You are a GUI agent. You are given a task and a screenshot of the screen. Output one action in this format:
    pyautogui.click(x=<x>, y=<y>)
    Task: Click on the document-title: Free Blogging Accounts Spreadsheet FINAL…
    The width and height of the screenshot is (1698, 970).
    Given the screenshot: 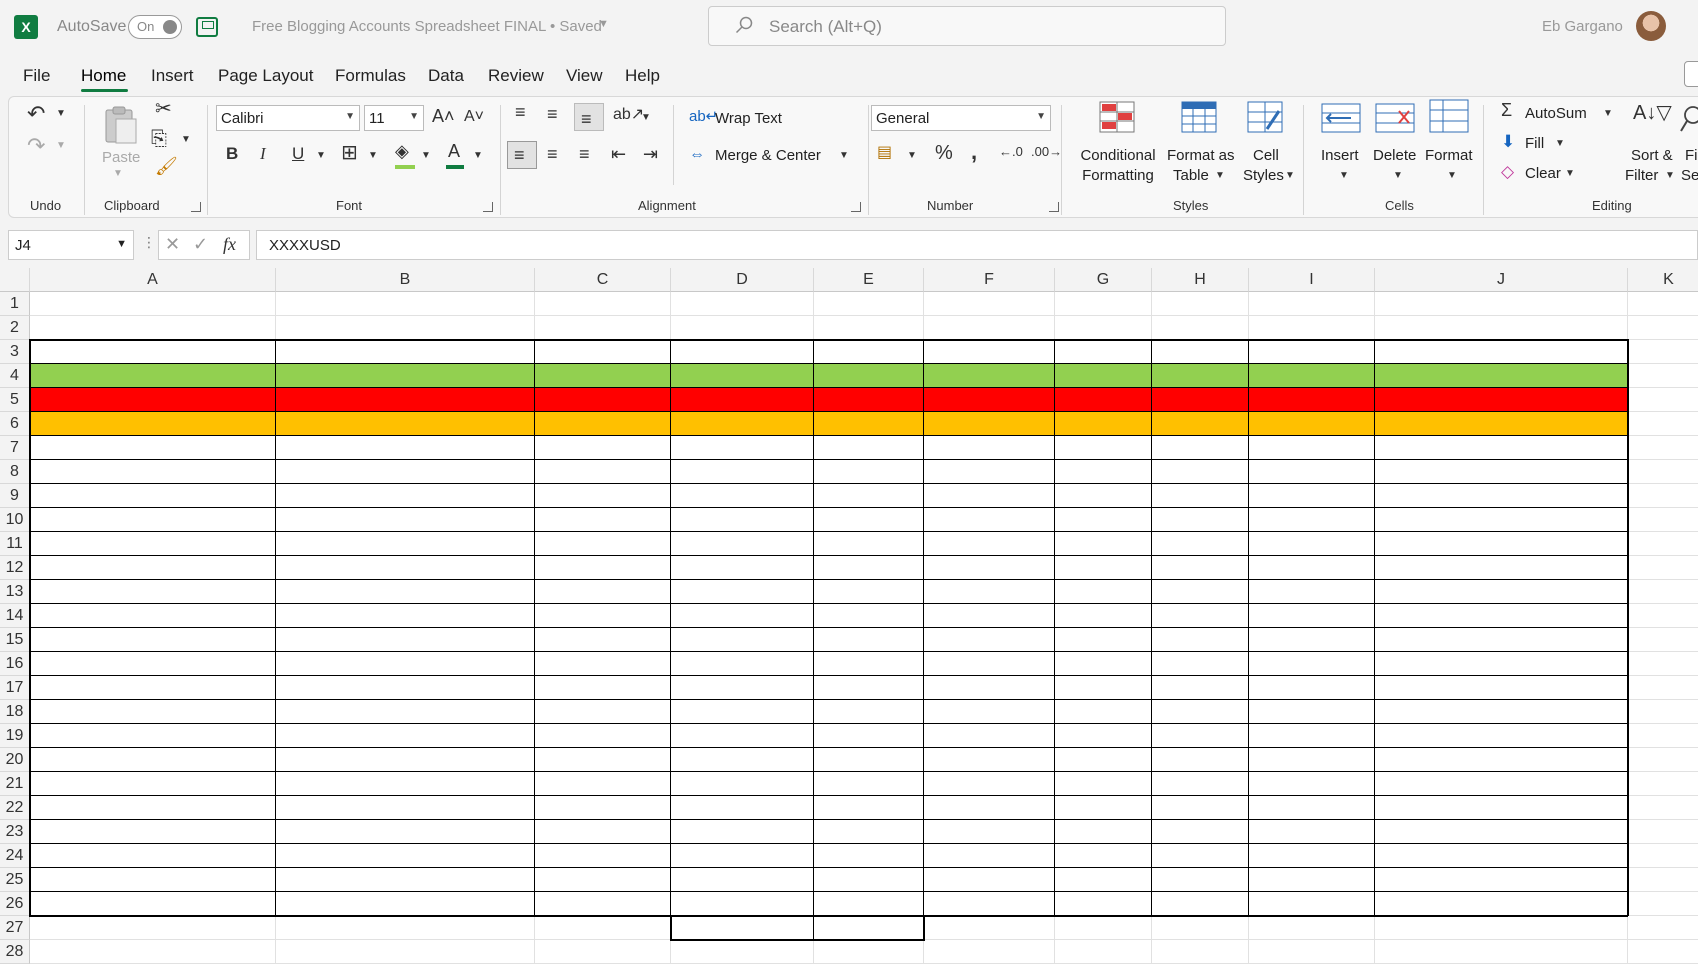 What is the action you would take?
    pyautogui.click(x=427, y=26)
    